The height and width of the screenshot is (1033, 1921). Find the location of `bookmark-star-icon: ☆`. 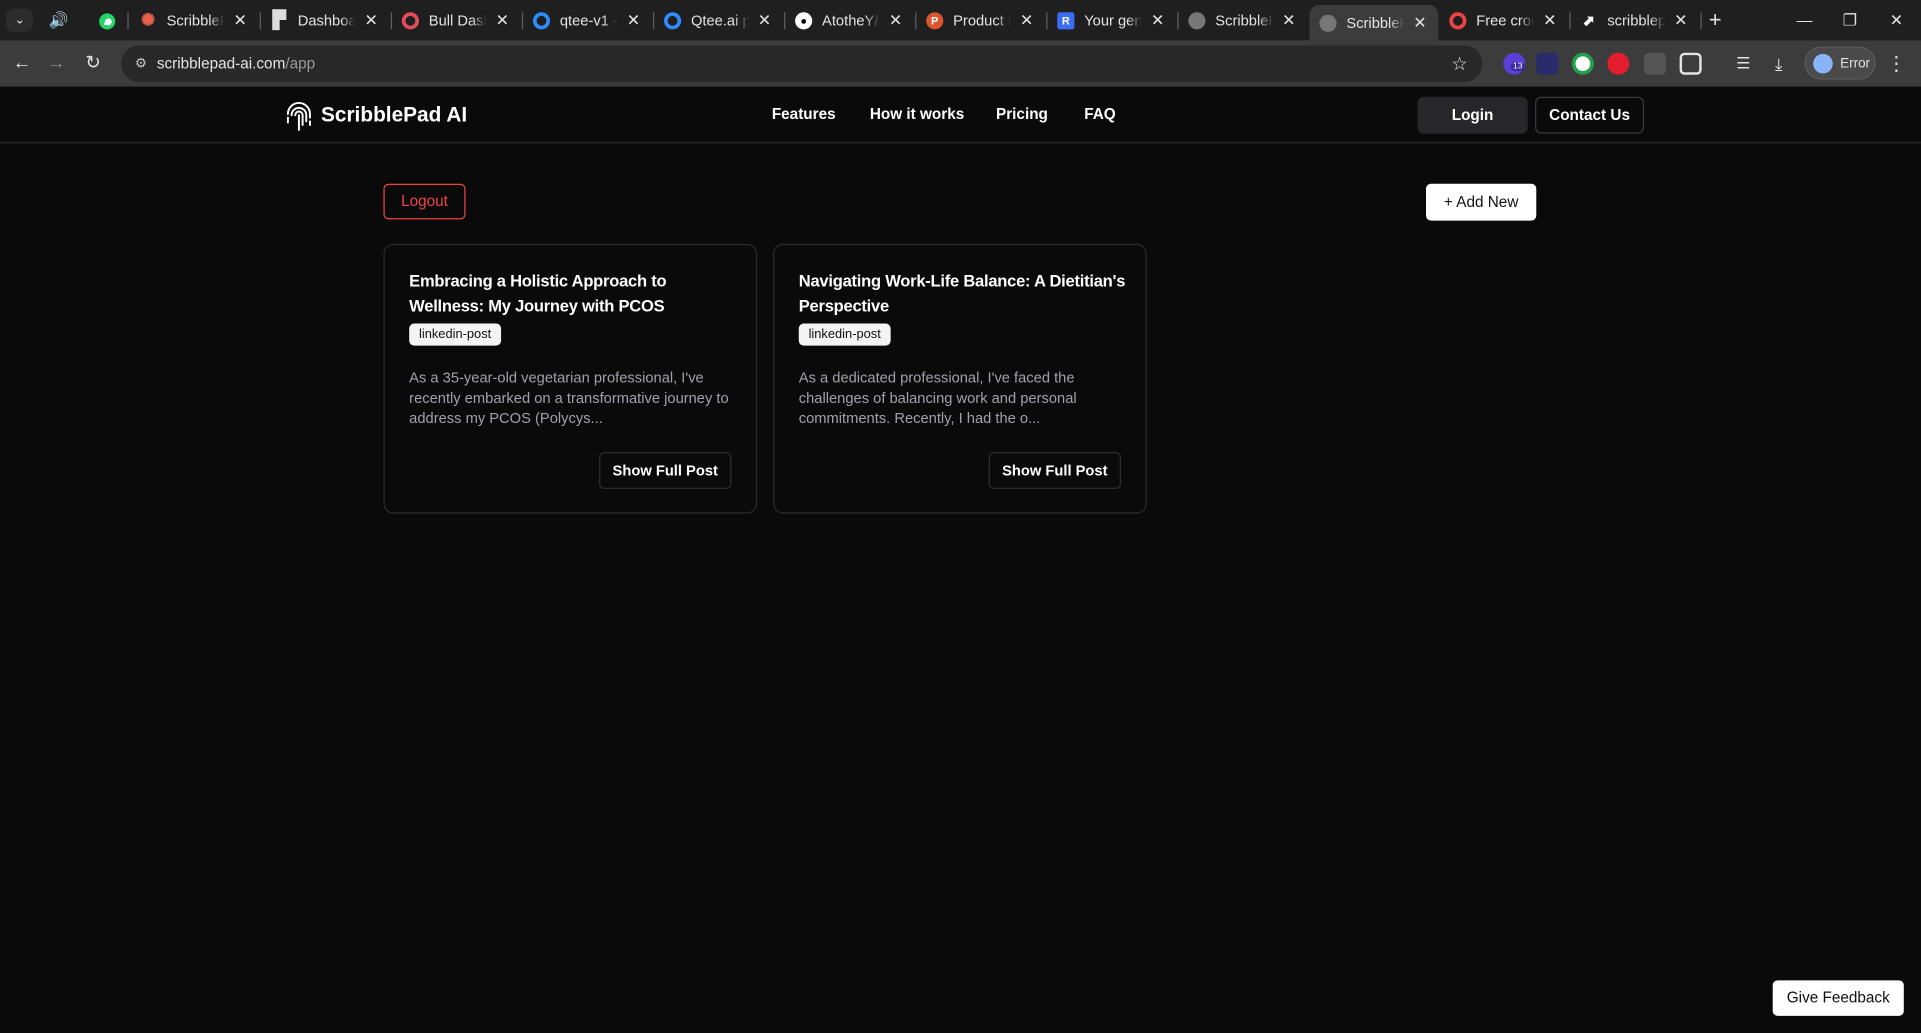

bookmark-star-icon: ☆ is located at coordinates (1459, 64).